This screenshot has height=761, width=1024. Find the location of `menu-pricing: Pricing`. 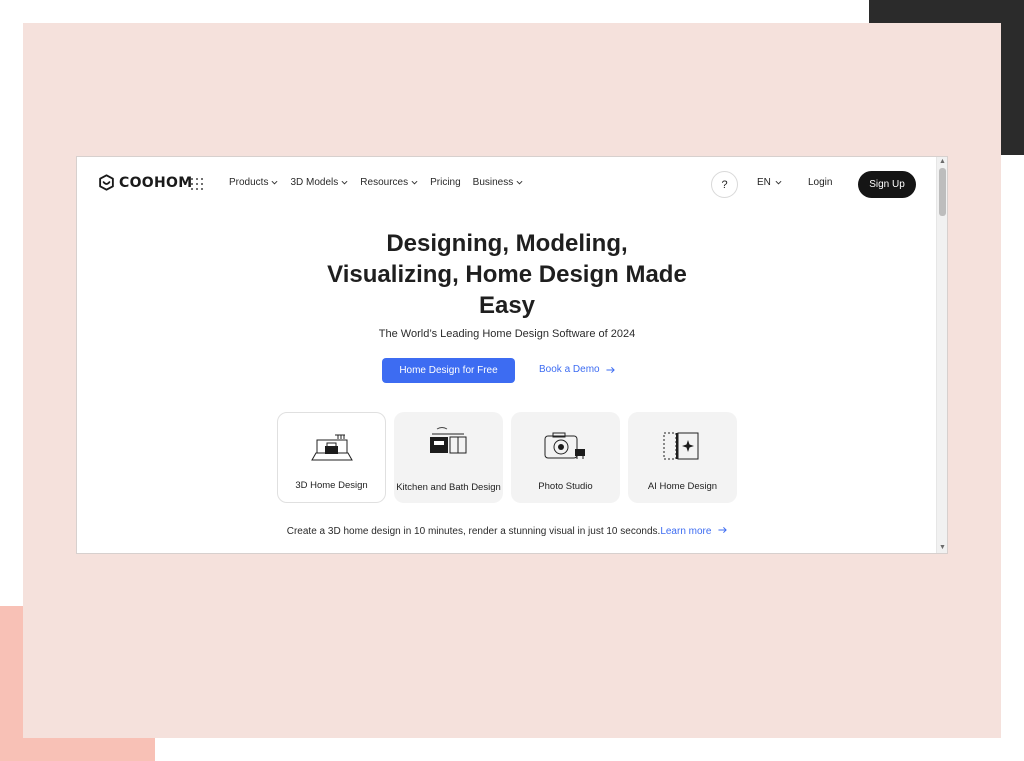

menu-pricing: Pricing is located at coordinates (445, 182).